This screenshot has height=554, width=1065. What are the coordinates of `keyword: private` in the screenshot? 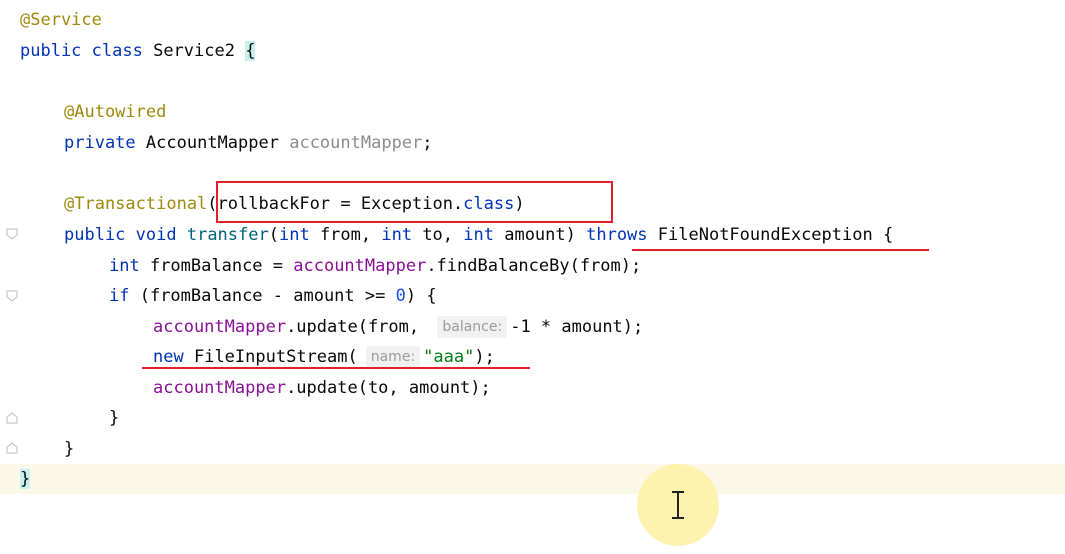 It's located at (100, 143).